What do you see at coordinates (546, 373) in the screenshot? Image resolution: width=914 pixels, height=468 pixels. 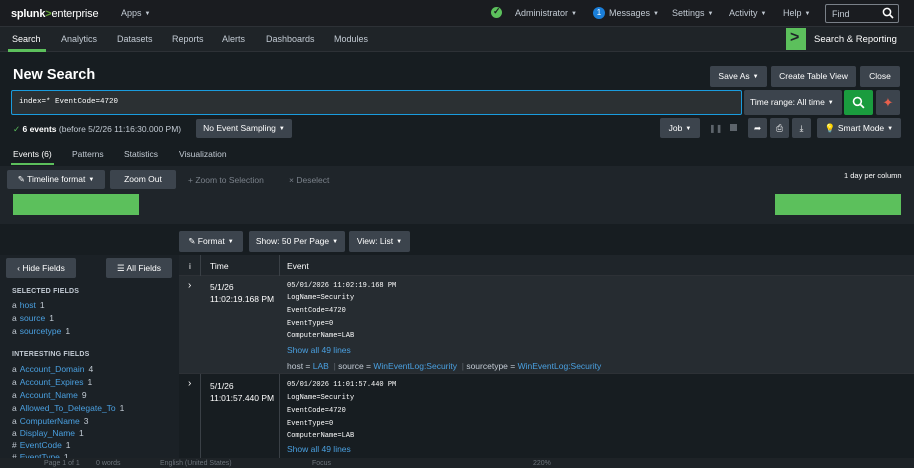 I see `row-divider` at bounding box center [546, 373].